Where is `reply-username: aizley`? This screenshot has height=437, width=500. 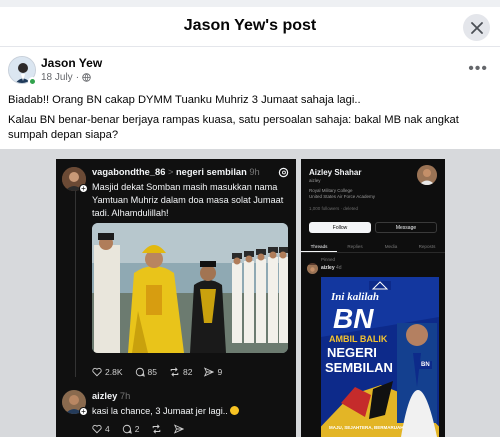 reply-username: aizley is located at coordinates (105, 396).